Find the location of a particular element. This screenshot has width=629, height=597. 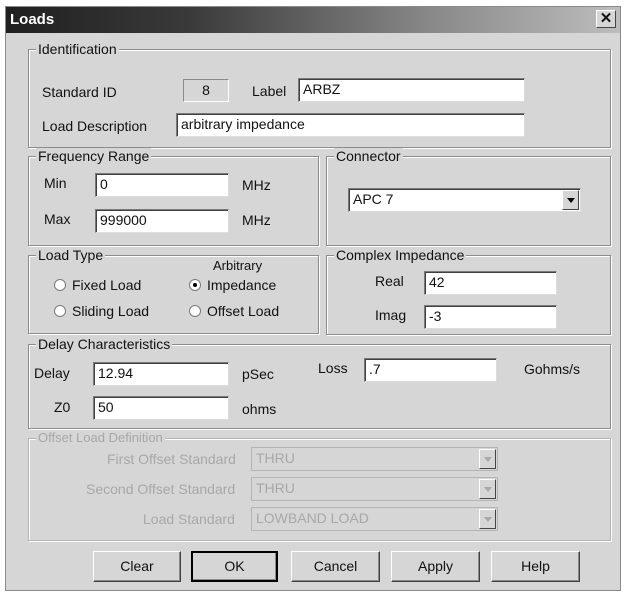

loss-label: Loss is located at coordinates (333, 368).